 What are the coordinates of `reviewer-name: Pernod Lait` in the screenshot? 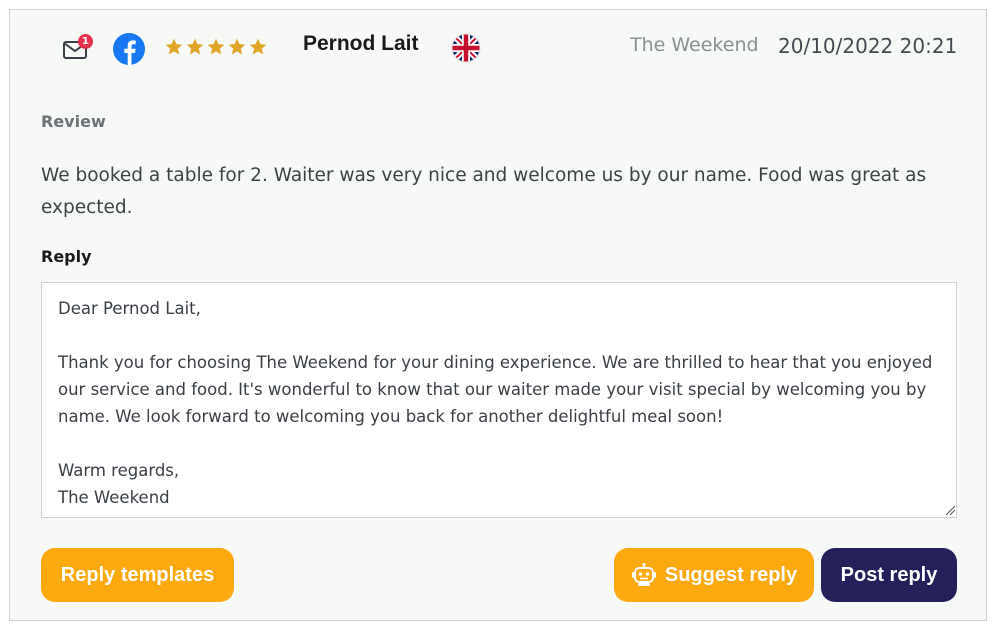 It's located at (361, 43).